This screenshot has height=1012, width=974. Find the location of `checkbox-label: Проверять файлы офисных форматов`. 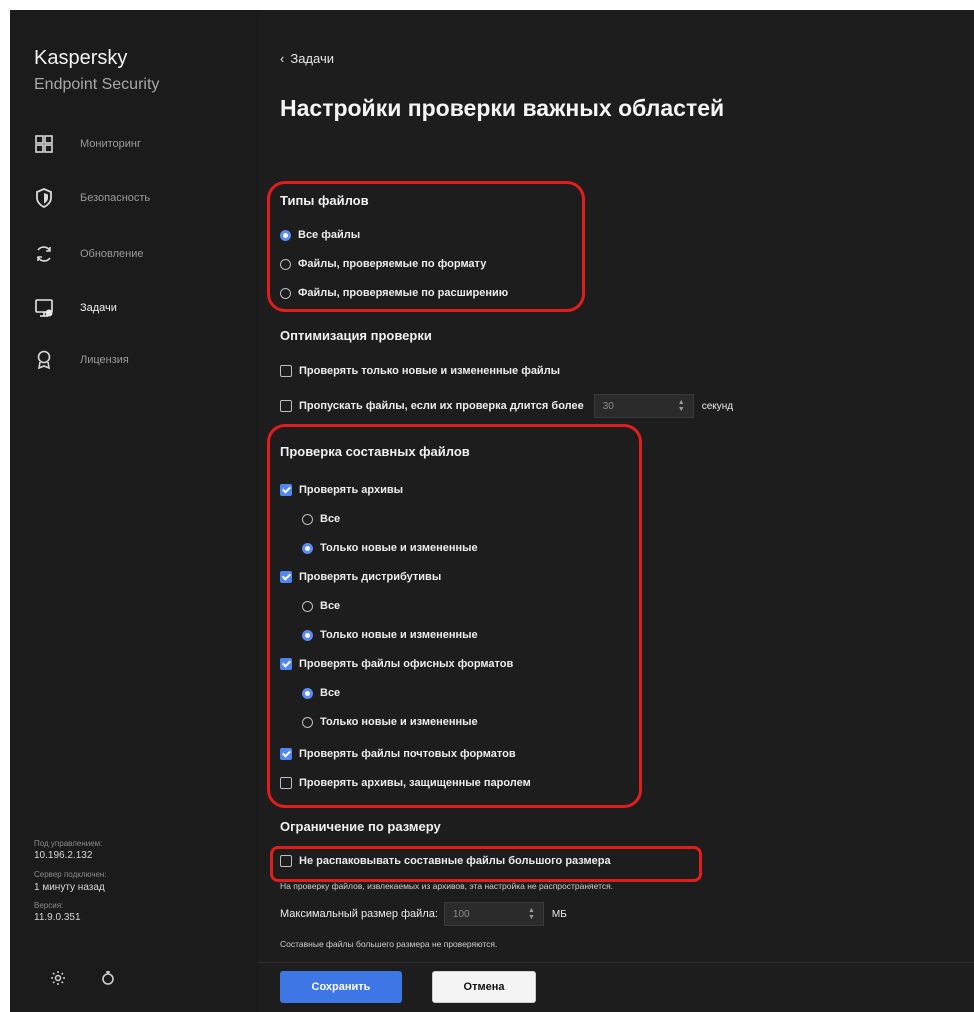

checkbox-label: Проверять файлы офисных форматов is located at coordinates (406, 664).